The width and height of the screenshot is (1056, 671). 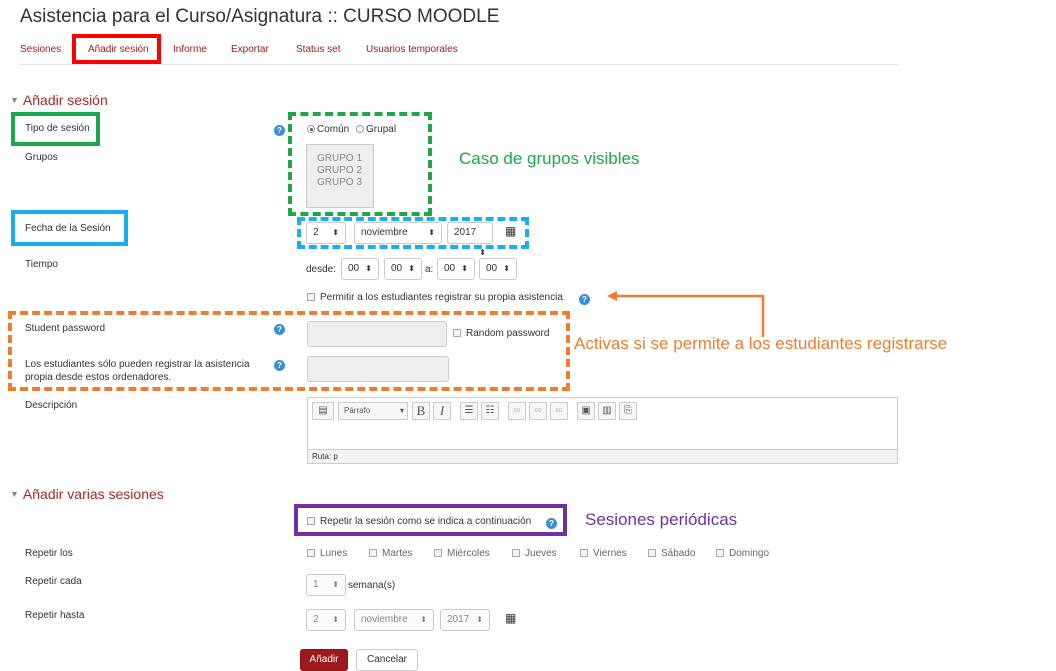 What do you see at coordinates (41, 157) in the screenshot?
I see `groups-label: Grupos` at bounding box center [41, 157].